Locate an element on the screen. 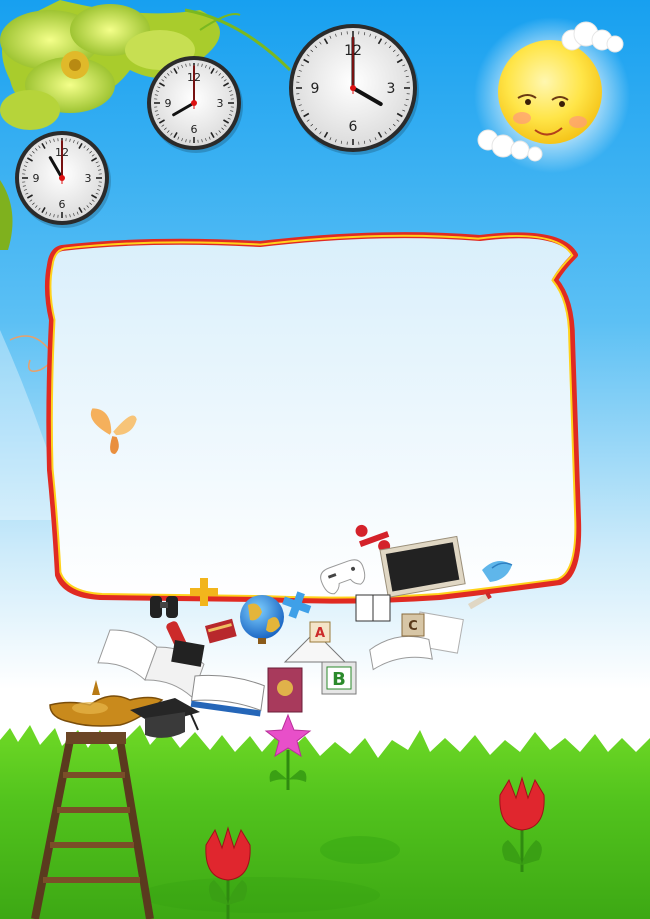  letter-block-b: B is located at coordinates (339, 678).